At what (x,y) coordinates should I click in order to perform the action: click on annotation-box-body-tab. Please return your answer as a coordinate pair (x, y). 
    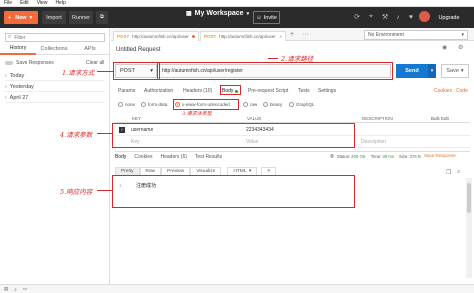
    Looking at the image, I should click on (230, 90).